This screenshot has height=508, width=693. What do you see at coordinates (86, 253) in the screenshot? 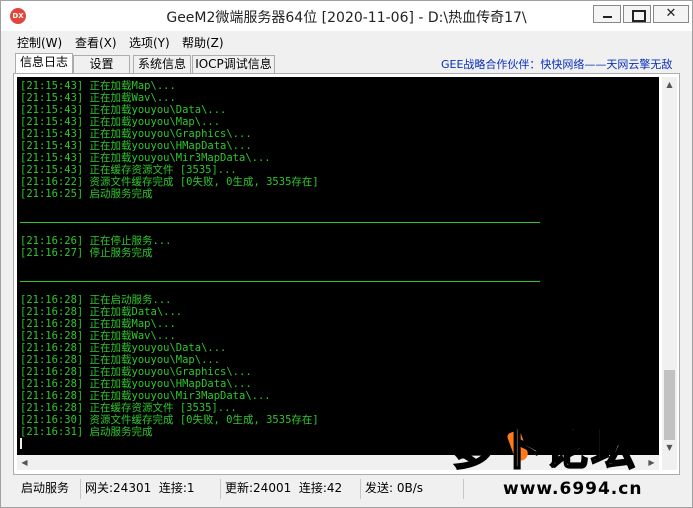
I see `log-line: [21:16:27] 停止服务完成` at bounding box center [86, 253].